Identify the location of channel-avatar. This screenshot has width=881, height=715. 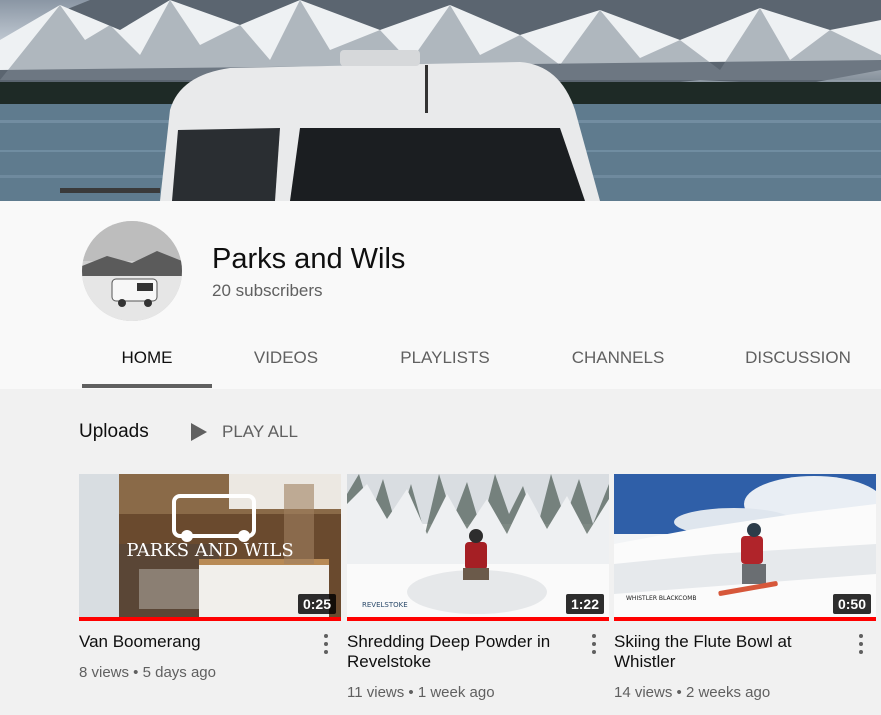
(132, 271).